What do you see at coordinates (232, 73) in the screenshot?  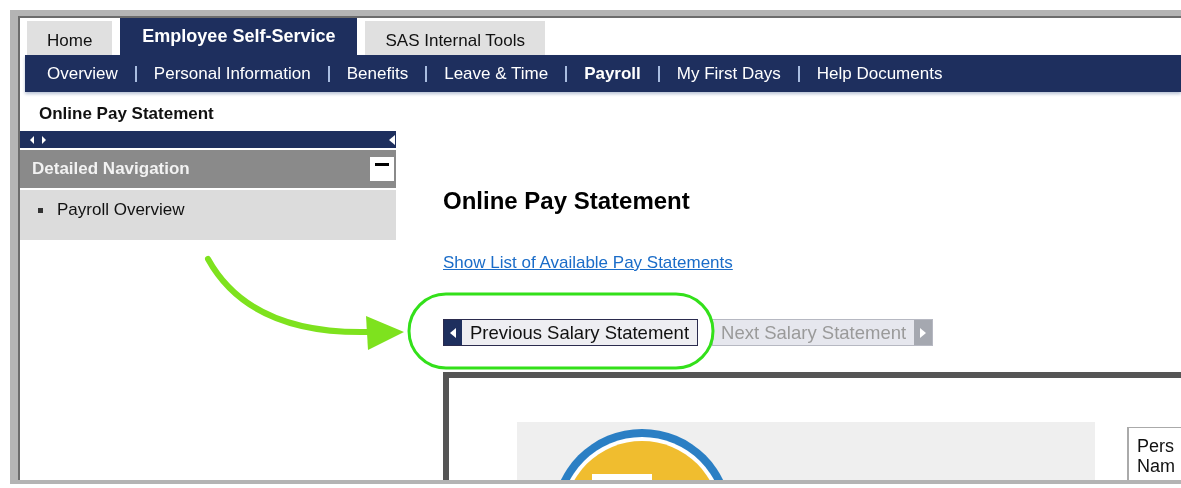 I see `nav-link: Personal Information` at bounding box center [232, 73].